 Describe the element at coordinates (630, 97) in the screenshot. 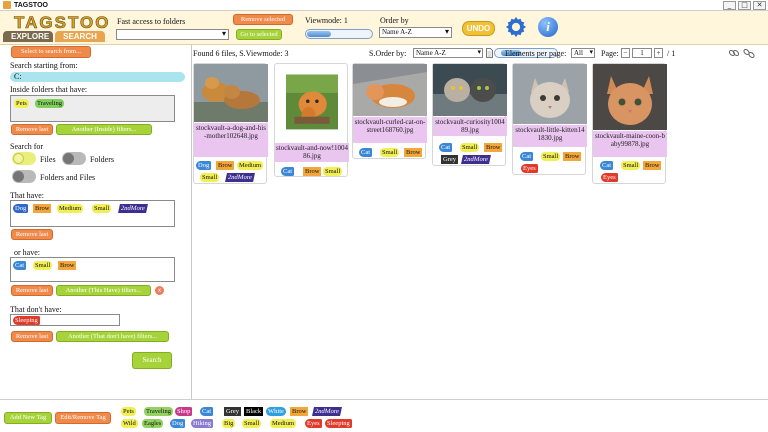

I see `thumbnail-maine-coon` at that location.